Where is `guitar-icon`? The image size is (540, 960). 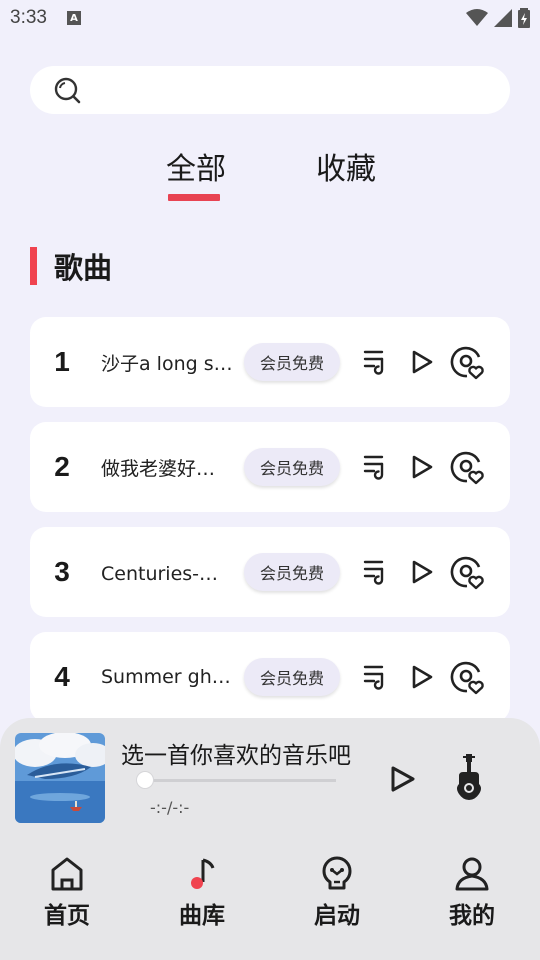 guitar-icon is located at coordinates (469, 778).